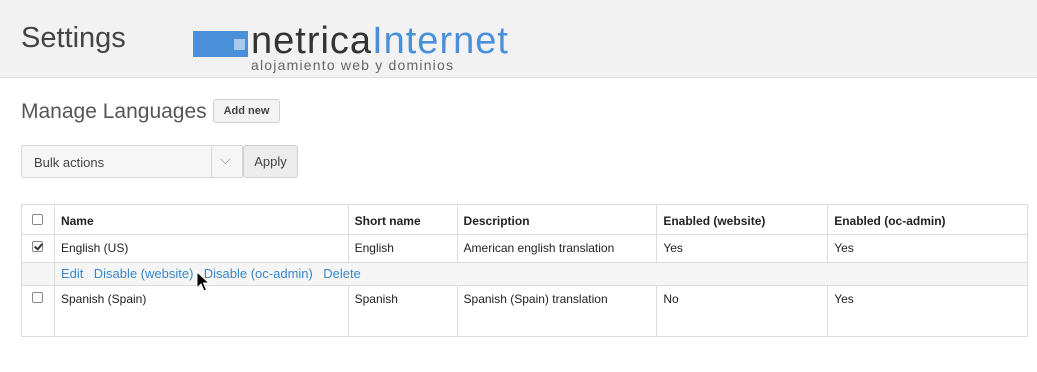  Describe the element at coordinates (742, 248) in the screenshot. I see `cell-enabled-website: Yes` at that location.